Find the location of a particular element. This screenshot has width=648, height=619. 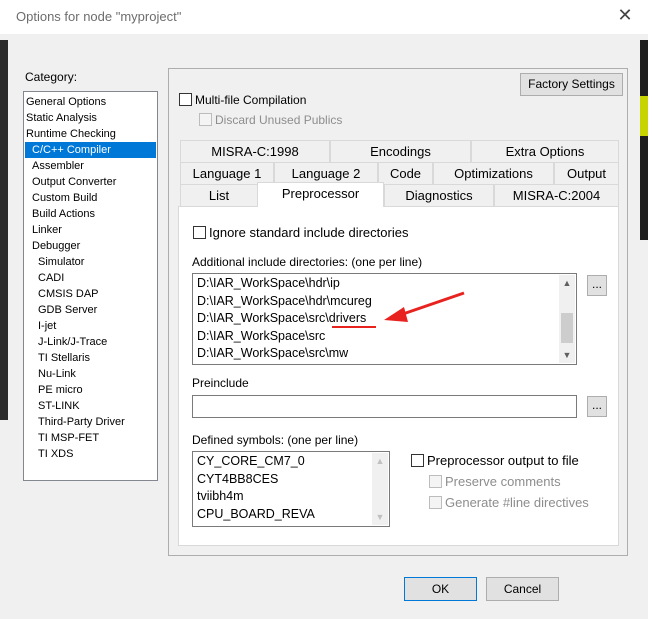

annotation-overlay is located at coordinates (398, 309).